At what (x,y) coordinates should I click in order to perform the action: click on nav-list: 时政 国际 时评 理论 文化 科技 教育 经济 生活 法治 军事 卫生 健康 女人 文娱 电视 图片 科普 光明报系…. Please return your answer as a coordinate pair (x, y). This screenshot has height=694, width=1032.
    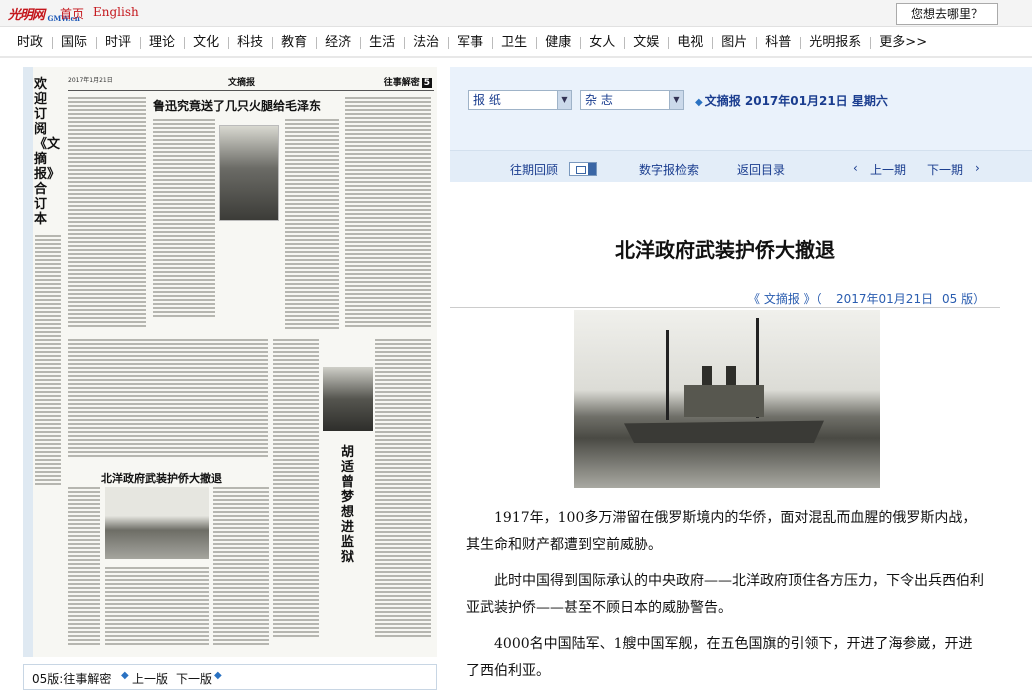
    Looking at the image, I should click on (516, 42).